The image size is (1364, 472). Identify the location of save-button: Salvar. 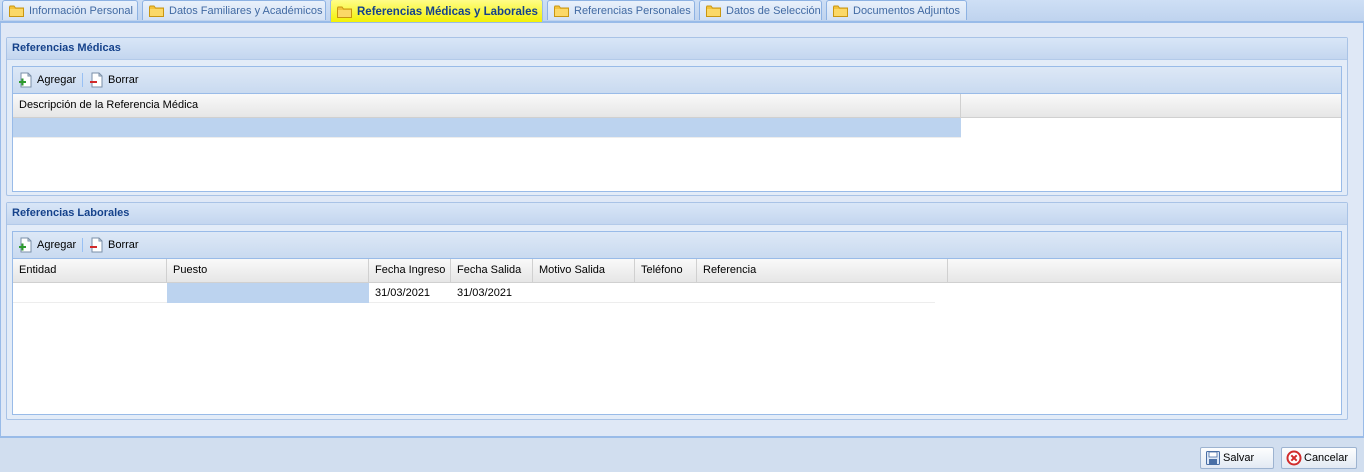
(1237, 458).